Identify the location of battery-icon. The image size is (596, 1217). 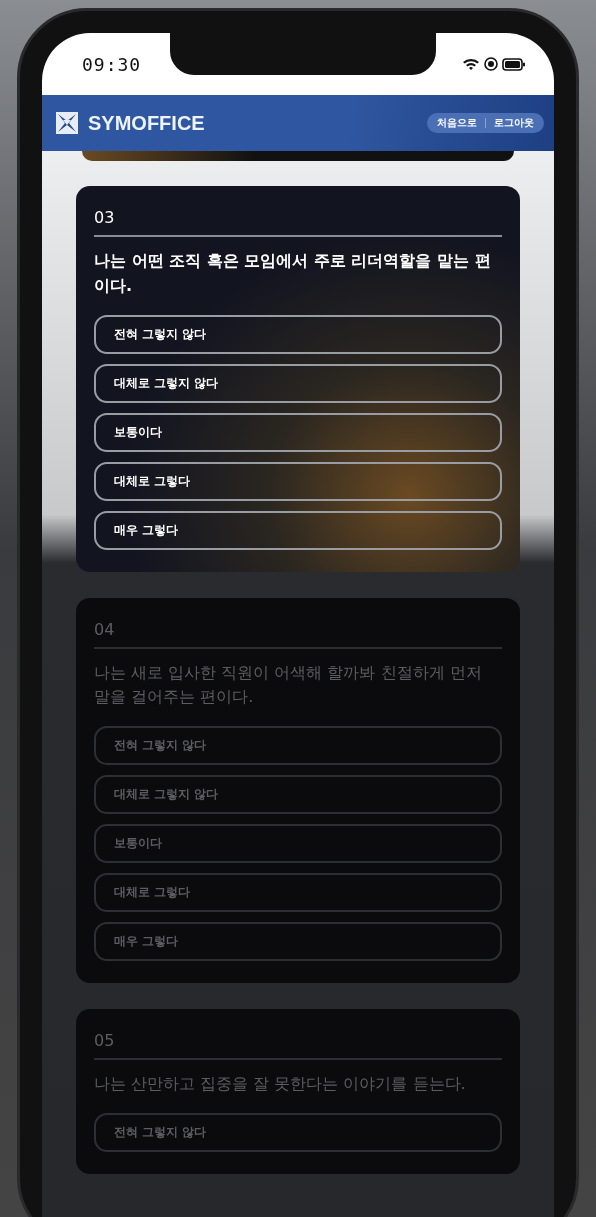
(514, 64).